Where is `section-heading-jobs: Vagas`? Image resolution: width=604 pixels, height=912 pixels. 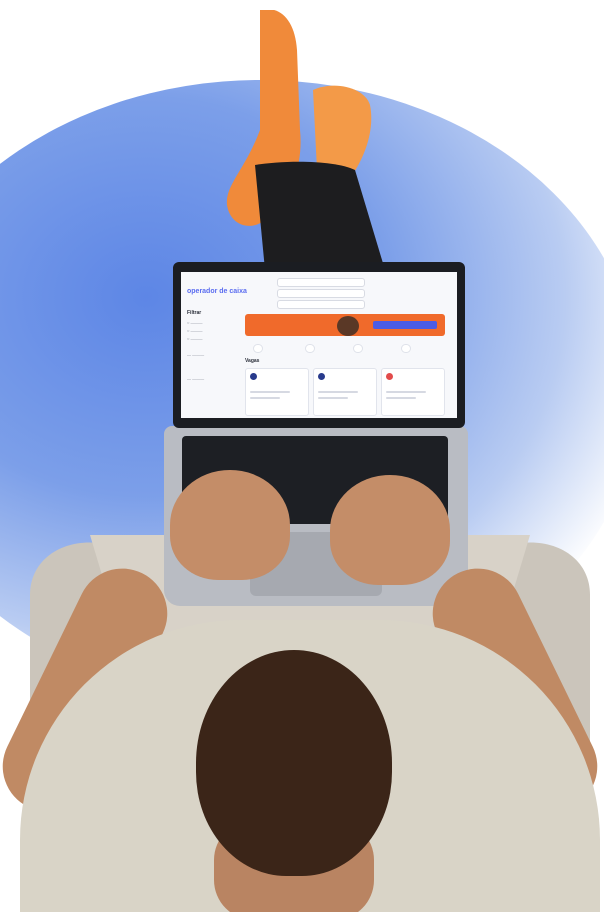 section-heading-jobs: Vagas is located at coordinates (252, 361).